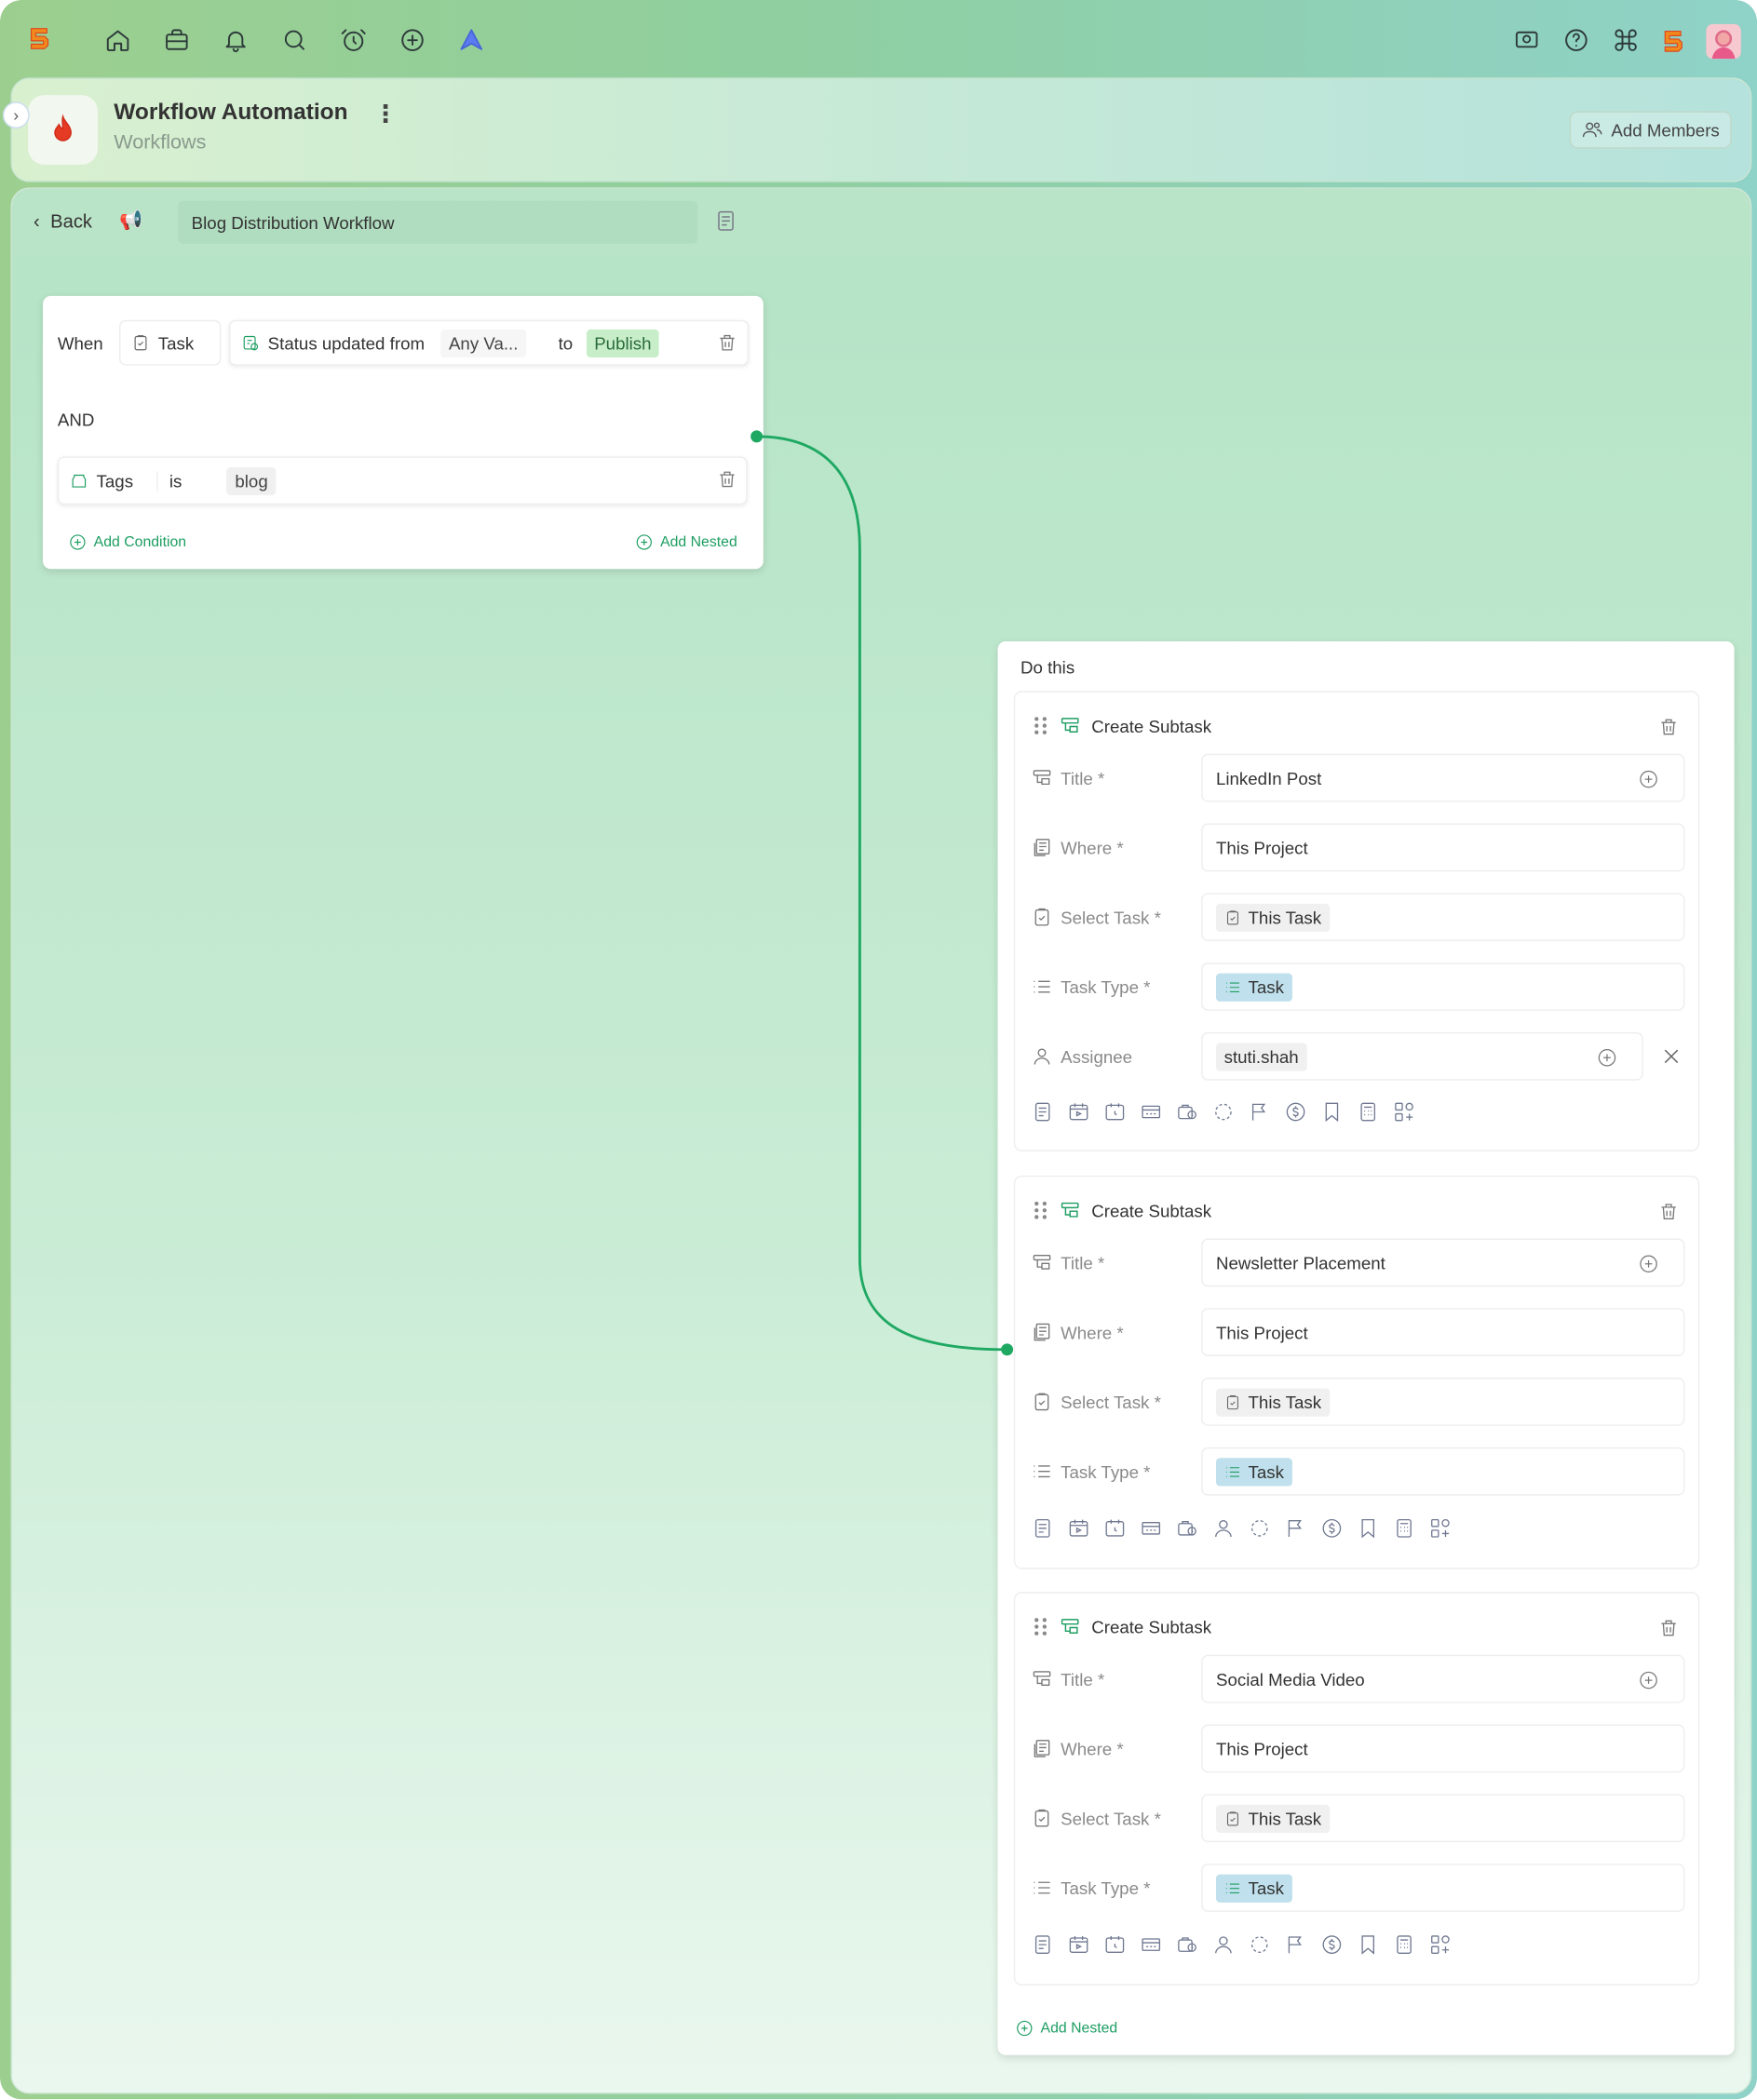  I want to click on document-icon, so click(726, 224).